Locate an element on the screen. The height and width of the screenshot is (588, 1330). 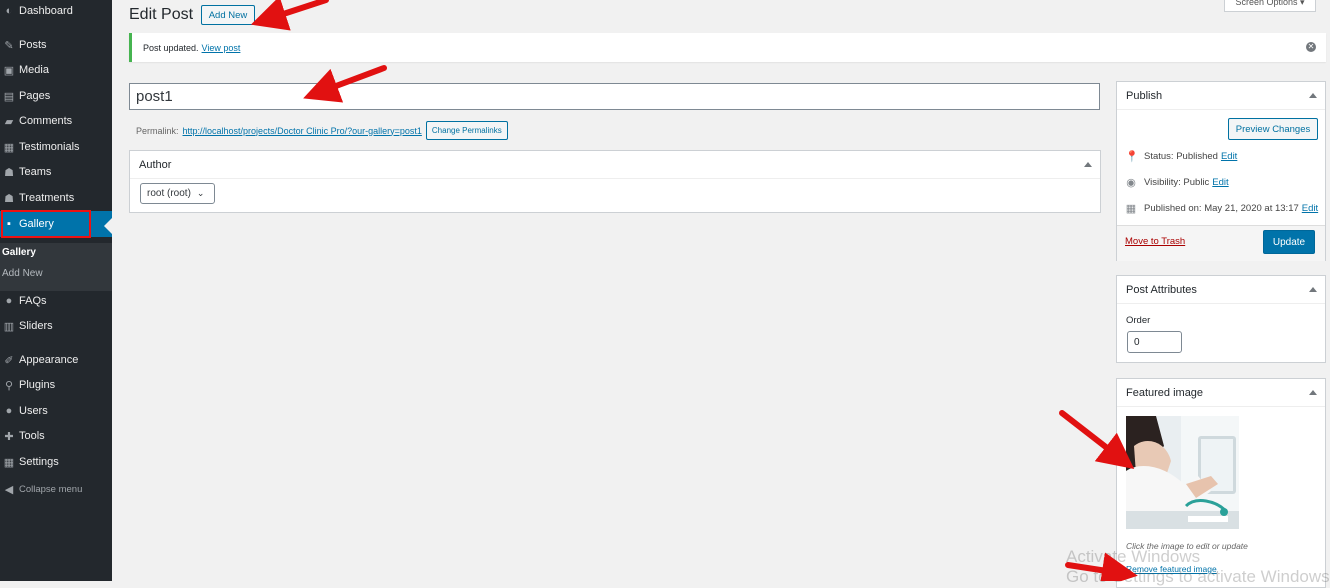
arrow-to-image is located at coordinates (1097, 440).